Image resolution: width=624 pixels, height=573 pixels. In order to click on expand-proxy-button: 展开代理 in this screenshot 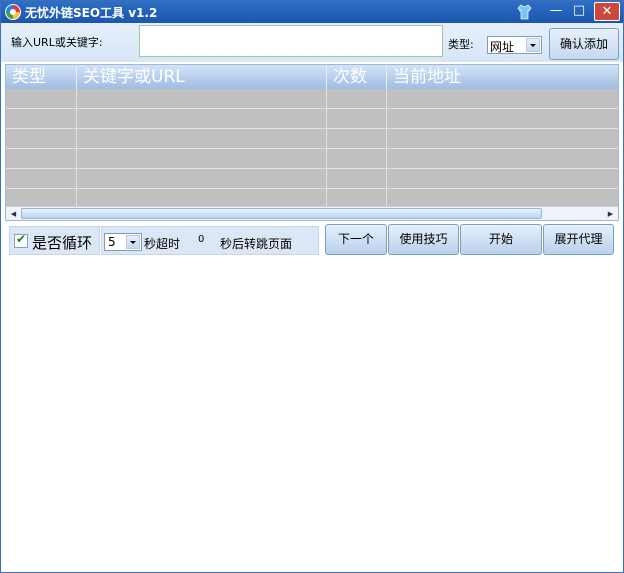, I will do `click(578, 239)`.